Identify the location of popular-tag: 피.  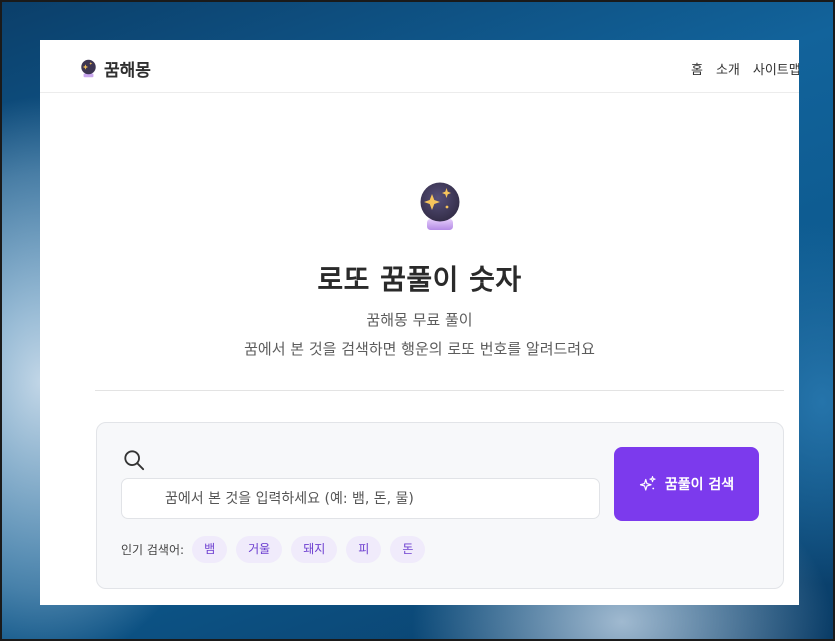
(364, 549).